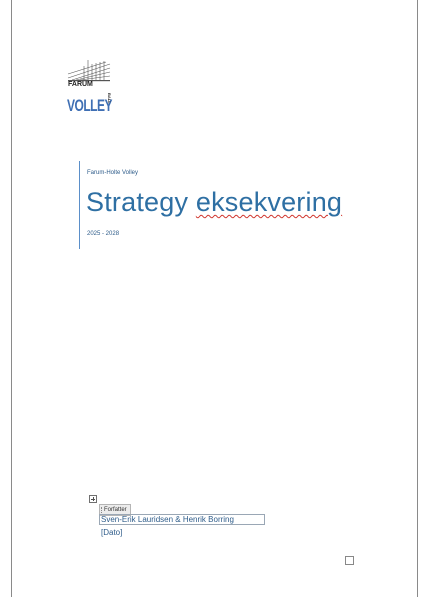  What do you see at coordinates (349, 560) in the screenshot?
I see `checkbox` at bounding box center [349, 560].